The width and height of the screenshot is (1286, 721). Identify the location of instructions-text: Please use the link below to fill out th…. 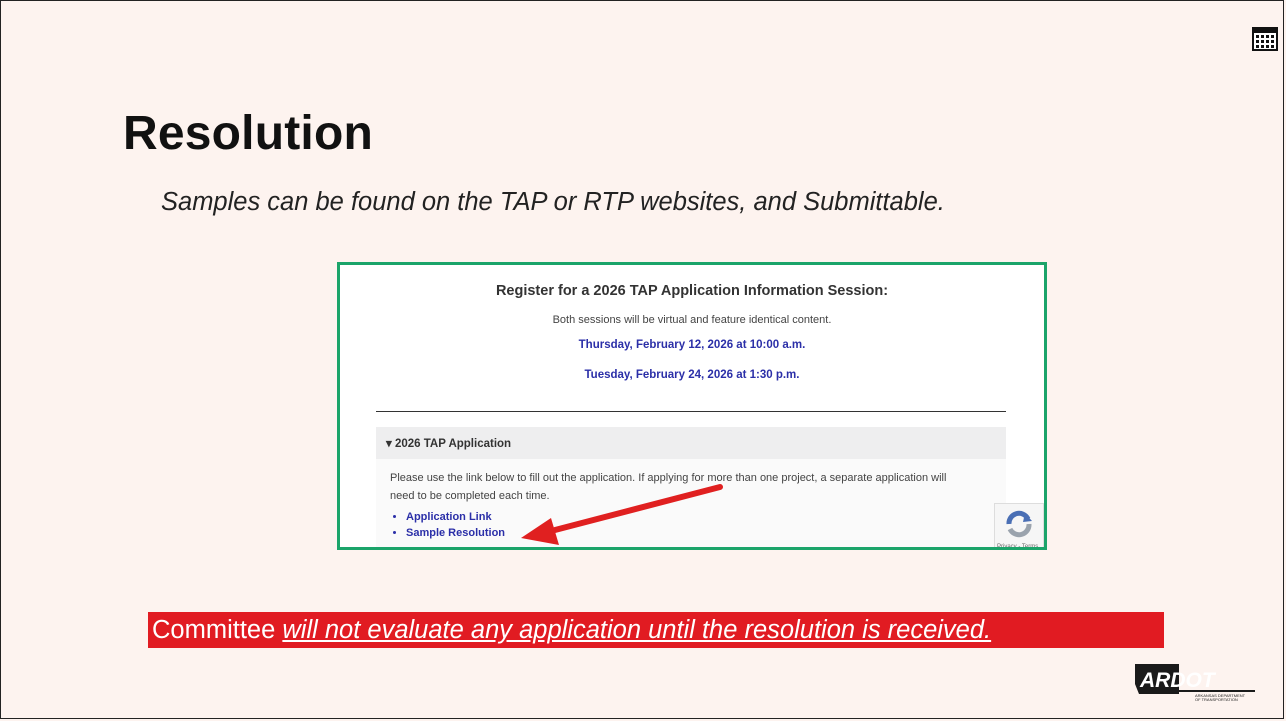
(668, 487).